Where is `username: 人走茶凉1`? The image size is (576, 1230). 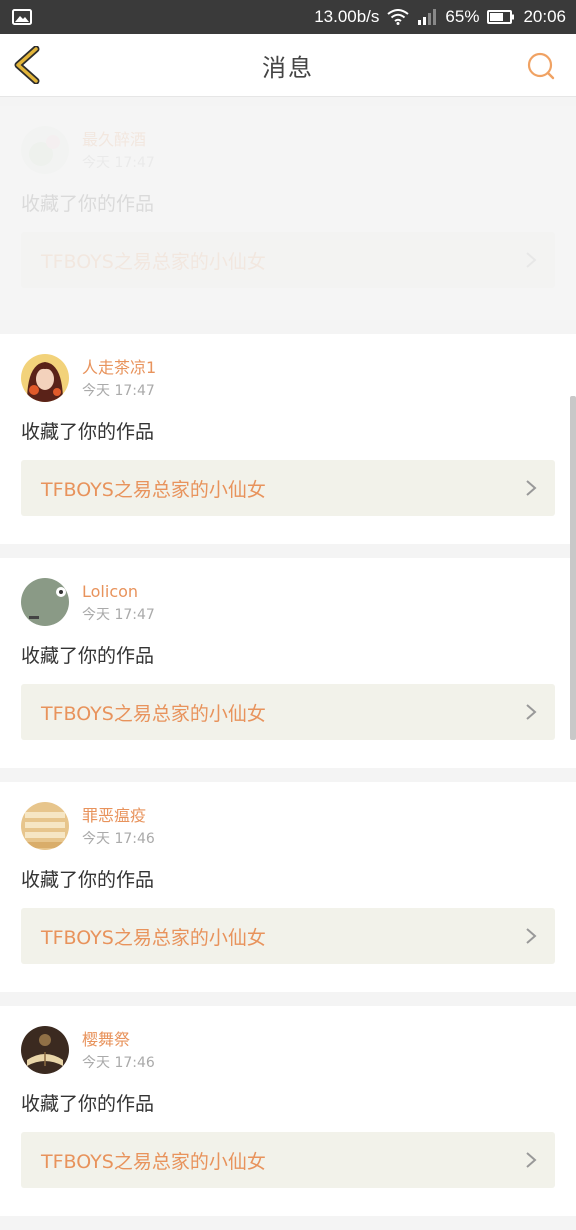
username: 人走茶凉1 is located at coordinates (119, 368).